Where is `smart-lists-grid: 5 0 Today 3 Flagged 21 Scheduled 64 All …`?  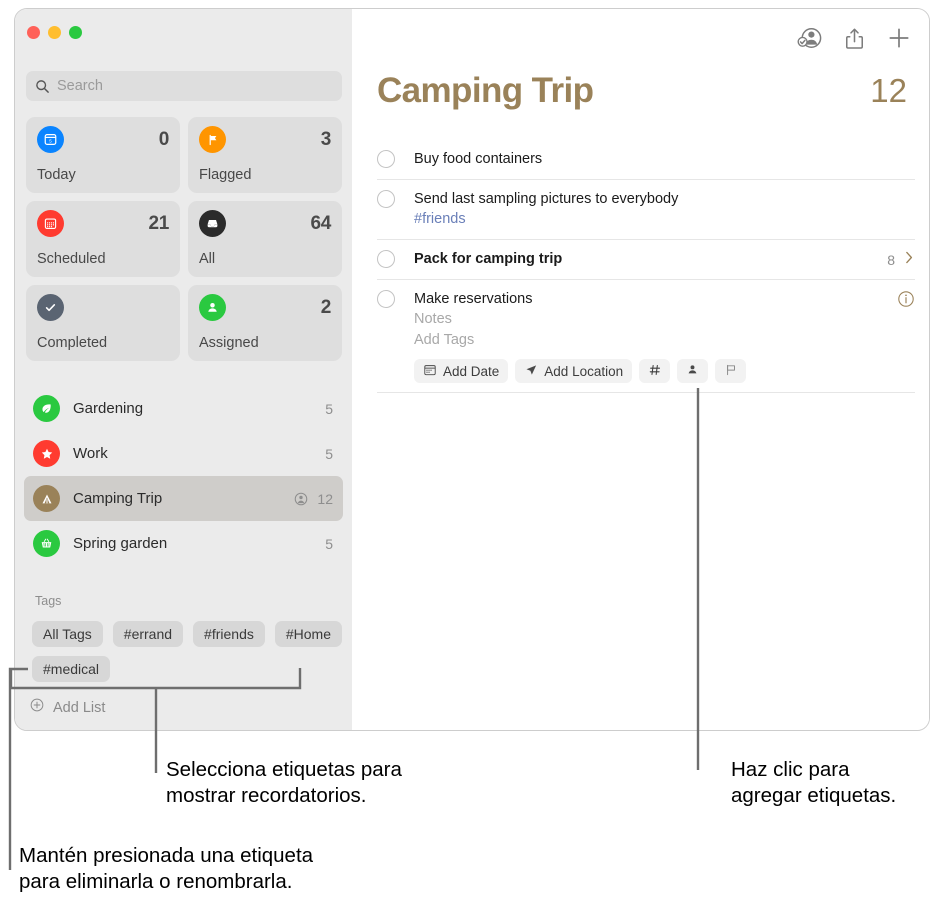 smart-lists-grid: 5 0 Today 3 Flagged 21 Scheduled 64 All … is located at coordinates (184, 239).